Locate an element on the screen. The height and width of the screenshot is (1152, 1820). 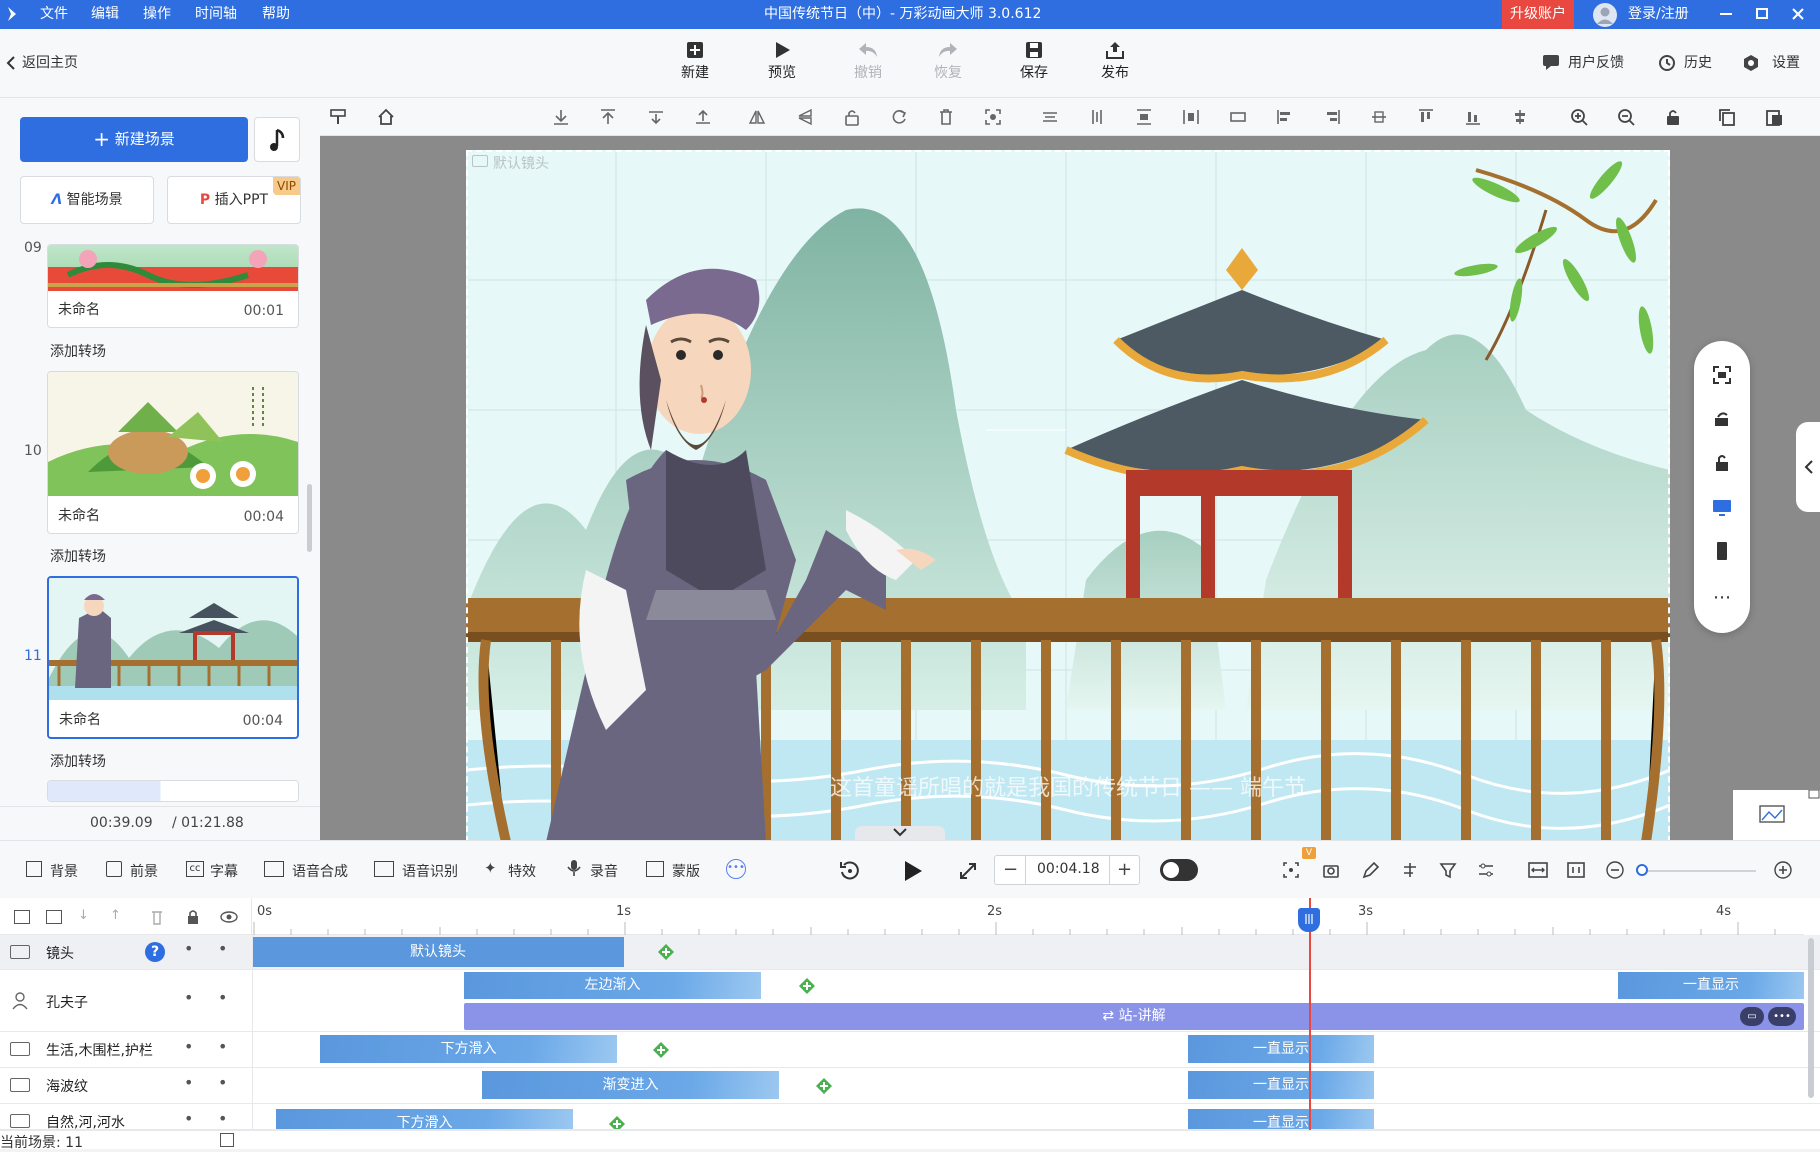
menu-timeline: 时间轴 is located at coordinates (216, 14).